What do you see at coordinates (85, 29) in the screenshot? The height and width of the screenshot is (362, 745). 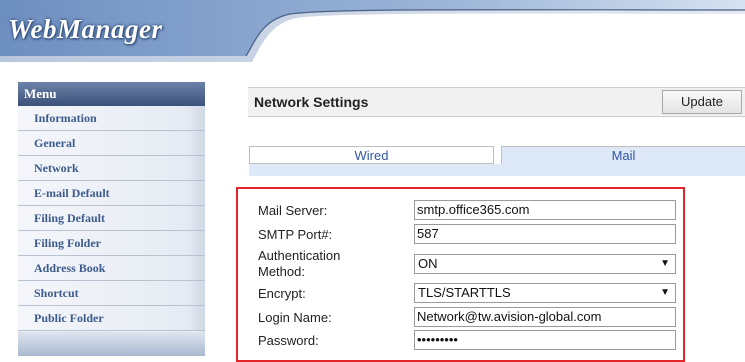 I see `webmanager-logo: WebManager` at bounding box center [85, 29].